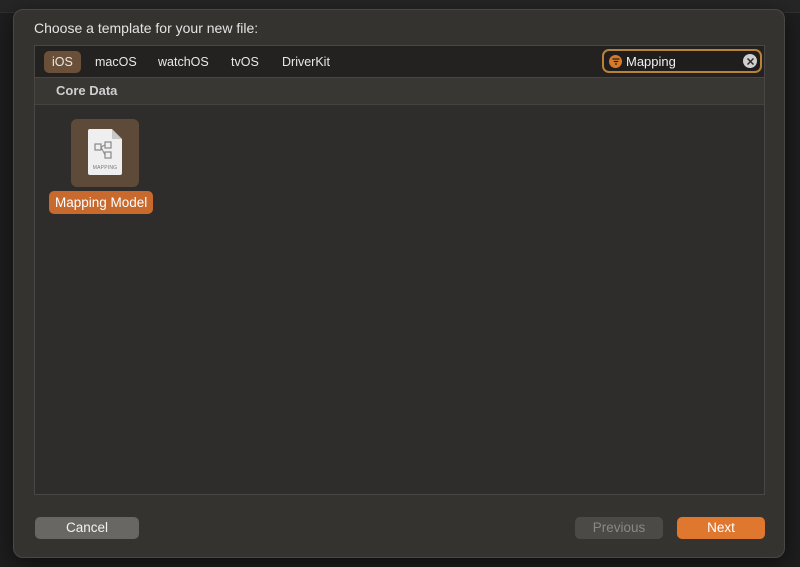  I want to click on sheet-title: Choose a template for your new file:, so click(146, 28).